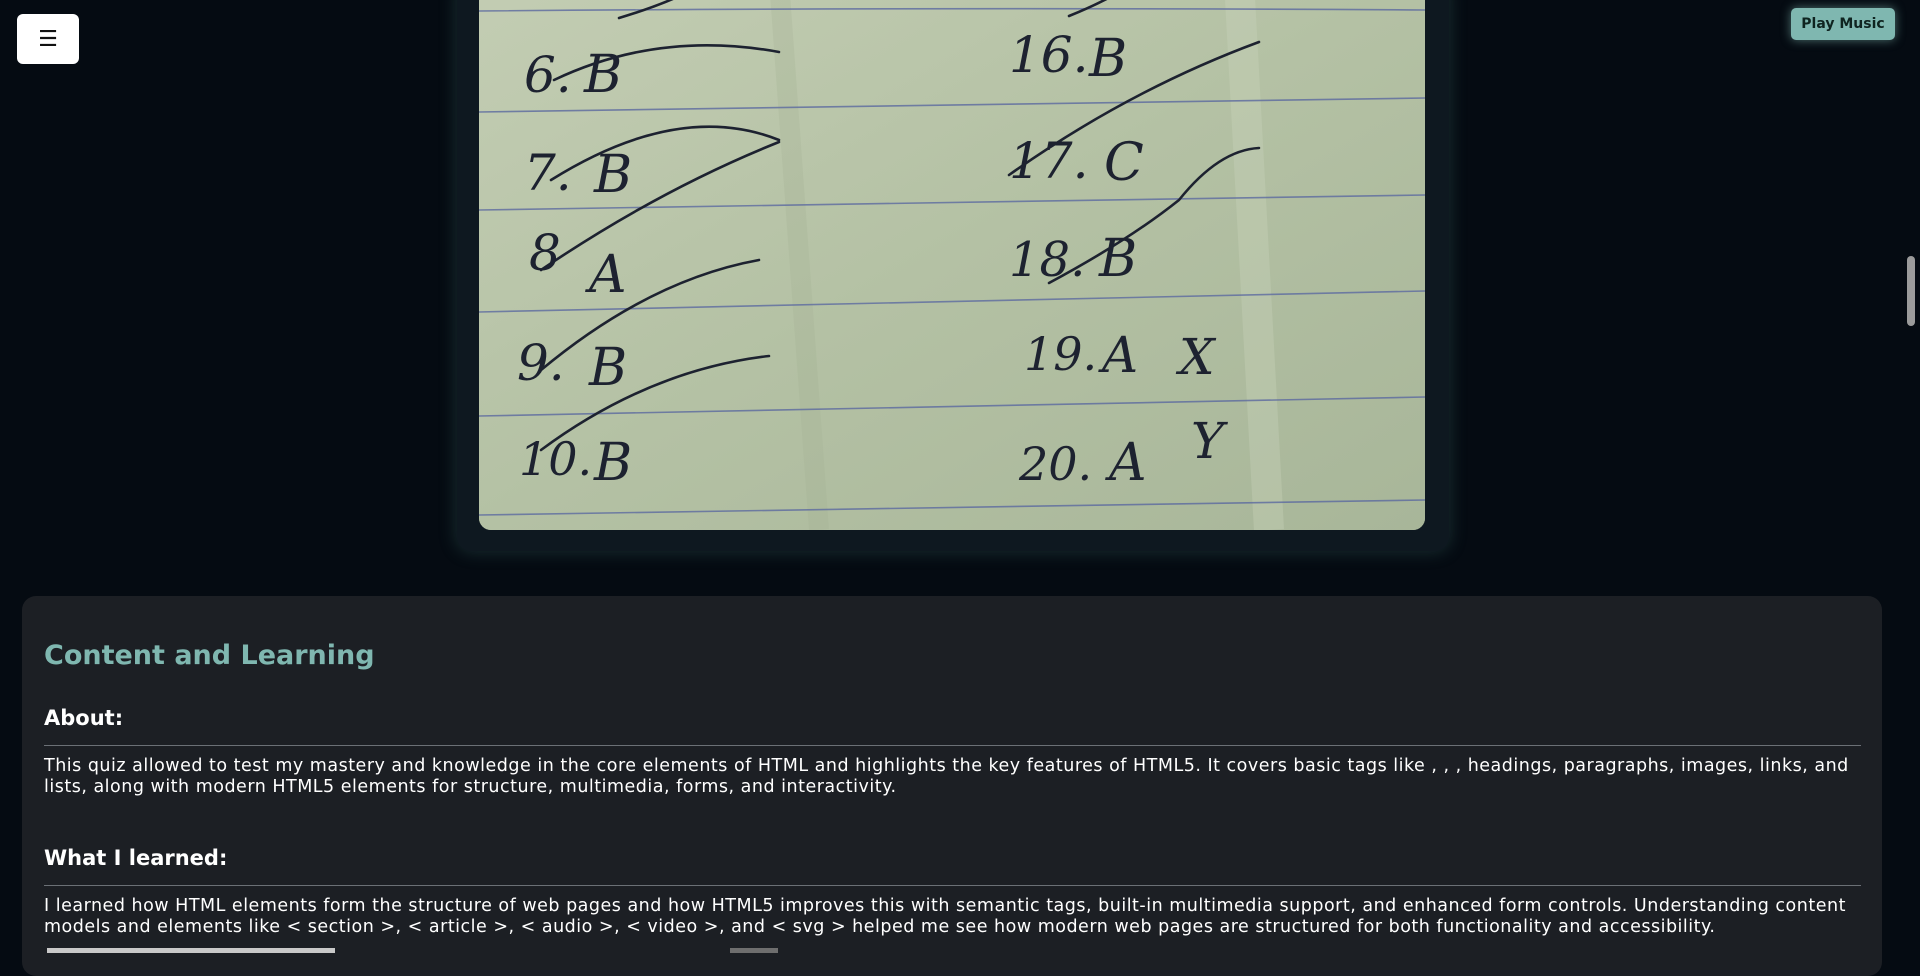 This screenshot has height=976, width=1920. I want to click on svg-text: 10., so click(555, 459).